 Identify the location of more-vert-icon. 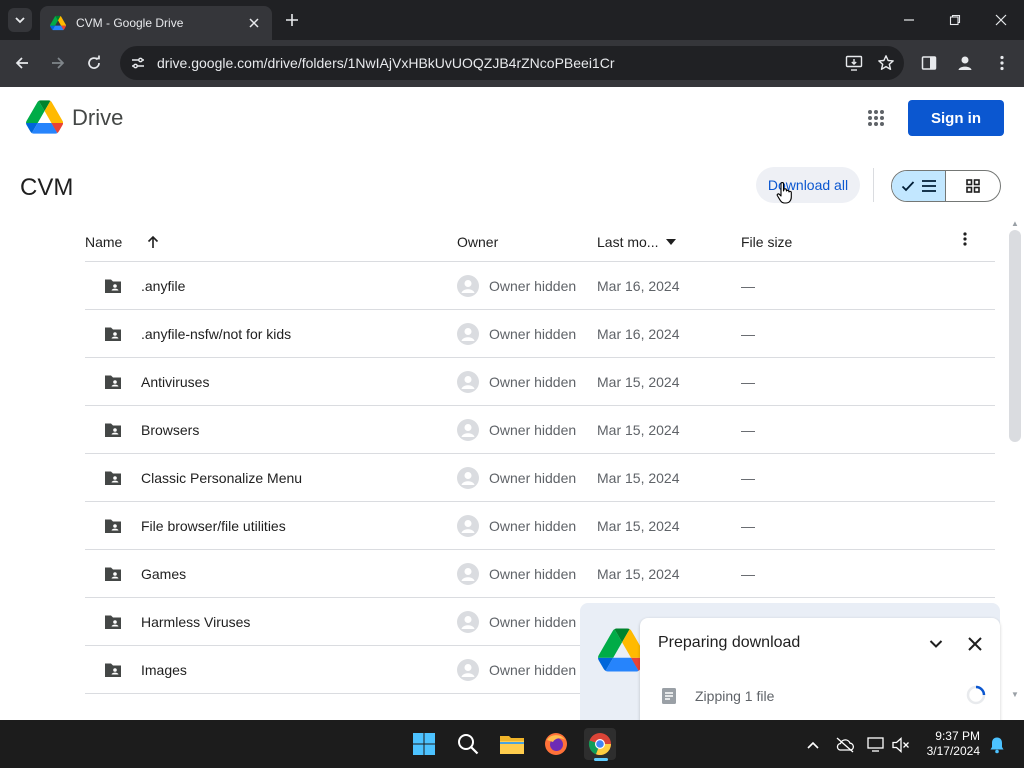
(1002, 63).